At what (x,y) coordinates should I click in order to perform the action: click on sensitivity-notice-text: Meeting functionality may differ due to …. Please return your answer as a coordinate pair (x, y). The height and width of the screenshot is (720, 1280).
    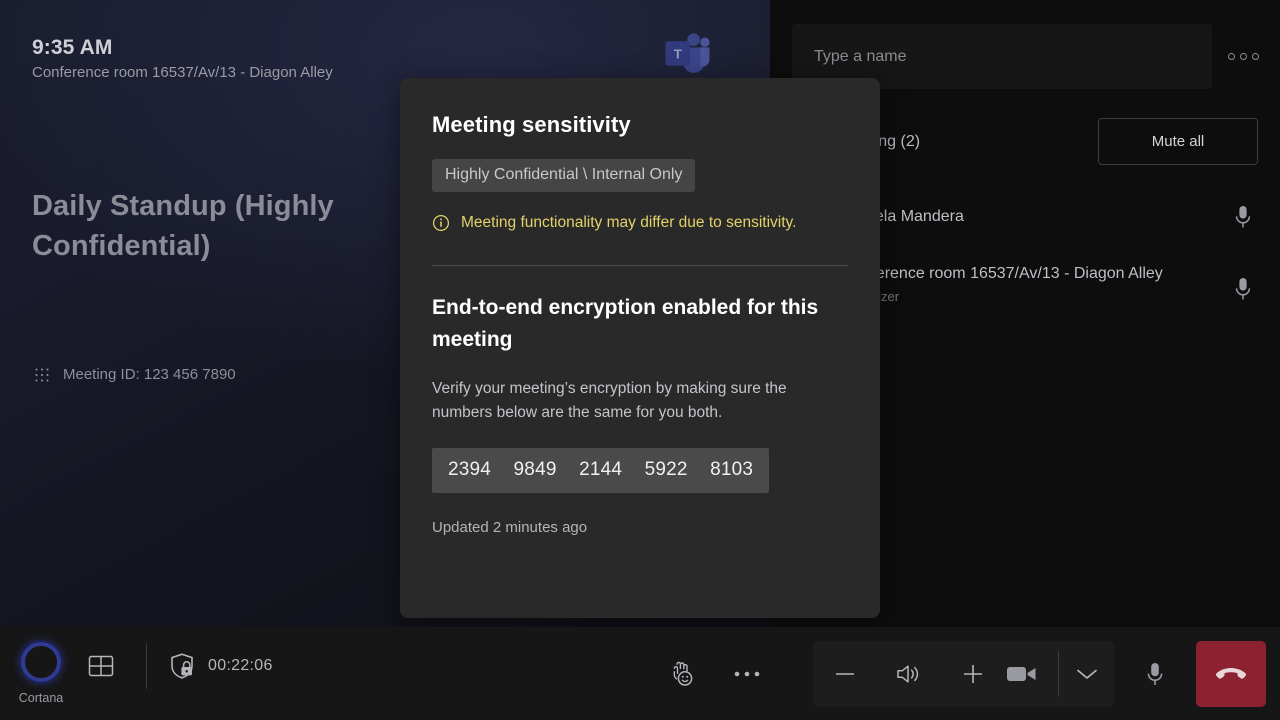
    Looking at the image, I should click on (629, 222).